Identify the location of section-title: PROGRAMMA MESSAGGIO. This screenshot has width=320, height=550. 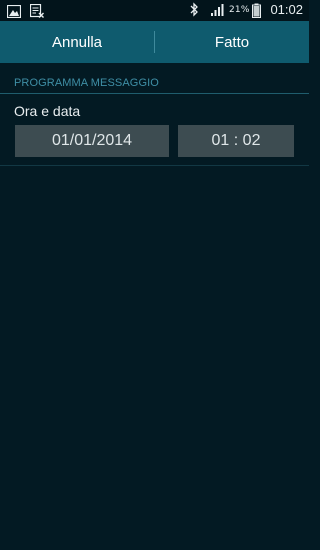
(86, 83).